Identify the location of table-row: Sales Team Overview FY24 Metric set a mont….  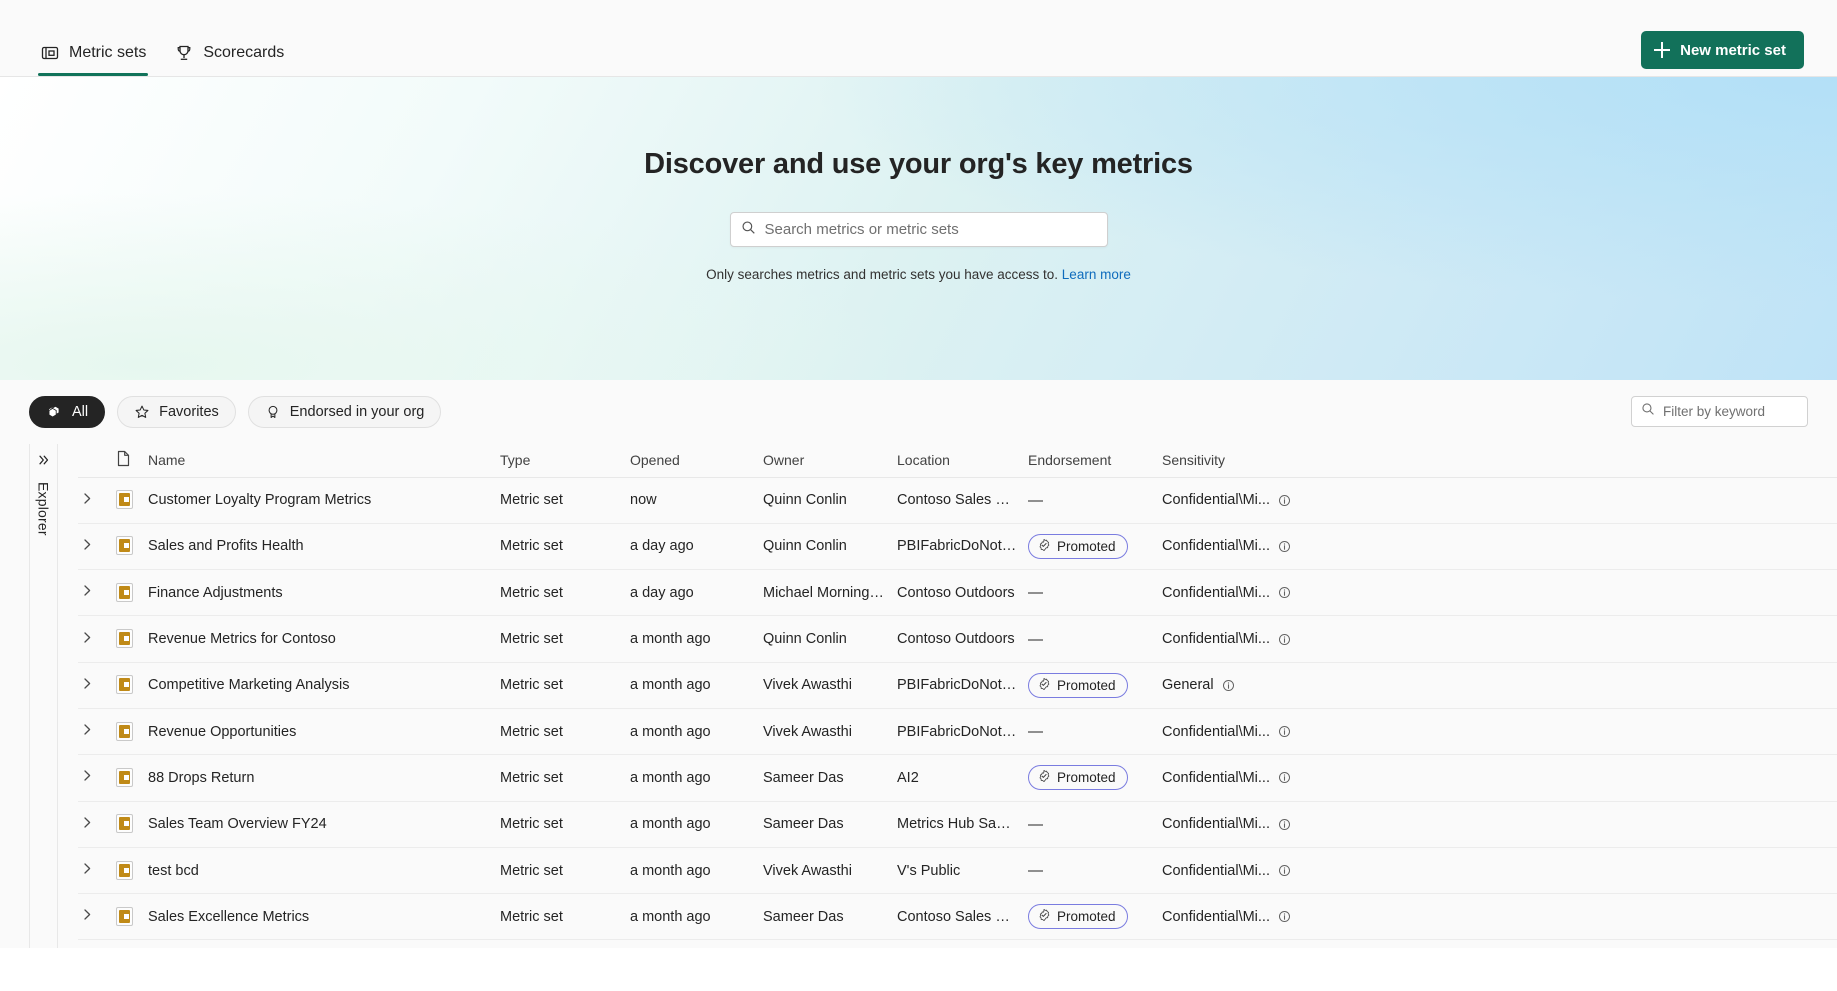
(957, 824).